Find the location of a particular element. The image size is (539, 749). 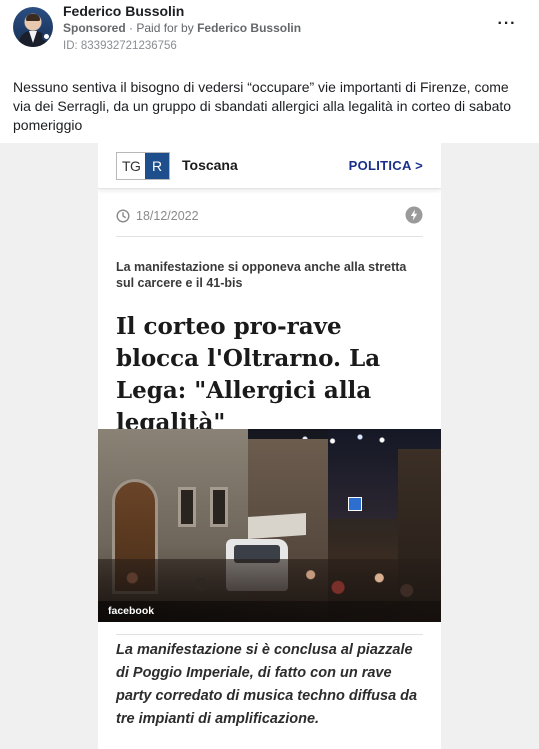

clock-icon is located at coordinates (123, 216).